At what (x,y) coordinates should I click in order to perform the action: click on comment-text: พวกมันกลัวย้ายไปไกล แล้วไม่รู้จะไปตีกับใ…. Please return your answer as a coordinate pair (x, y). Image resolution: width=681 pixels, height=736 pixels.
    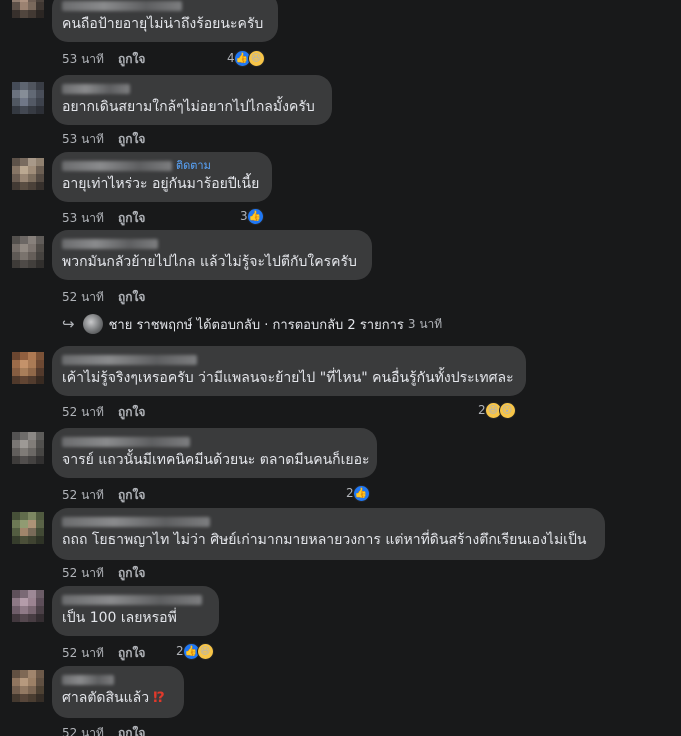
    Looking at the image, I should click on (209, 262).